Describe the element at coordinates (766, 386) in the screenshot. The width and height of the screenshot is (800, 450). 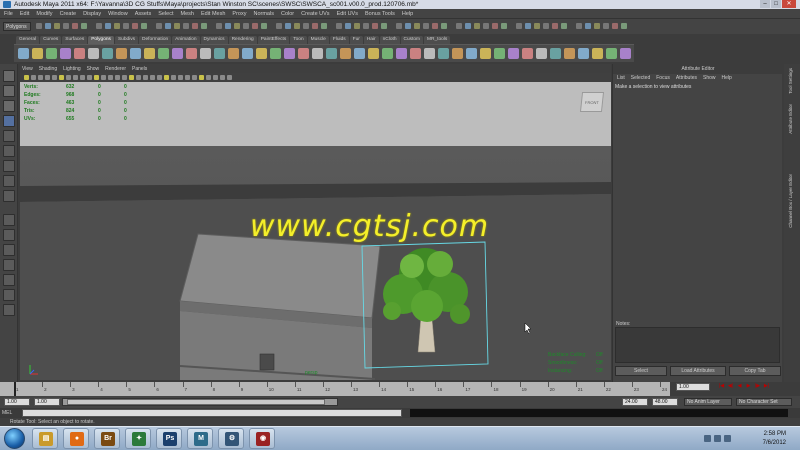
I see `playback-button: ▶|` at that location.